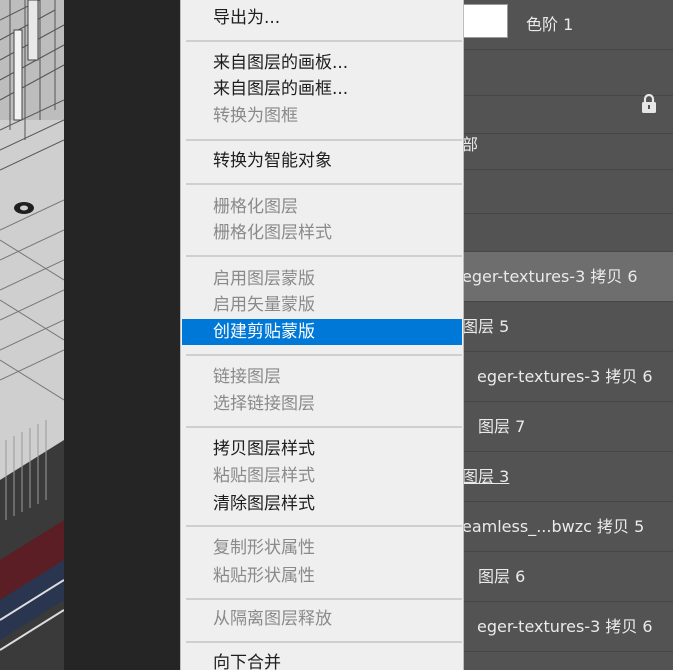 This screenshot has width=673, height=670. I want to click on menu-item-rasterize-layer: 栅格化图层, so click(322, 207).